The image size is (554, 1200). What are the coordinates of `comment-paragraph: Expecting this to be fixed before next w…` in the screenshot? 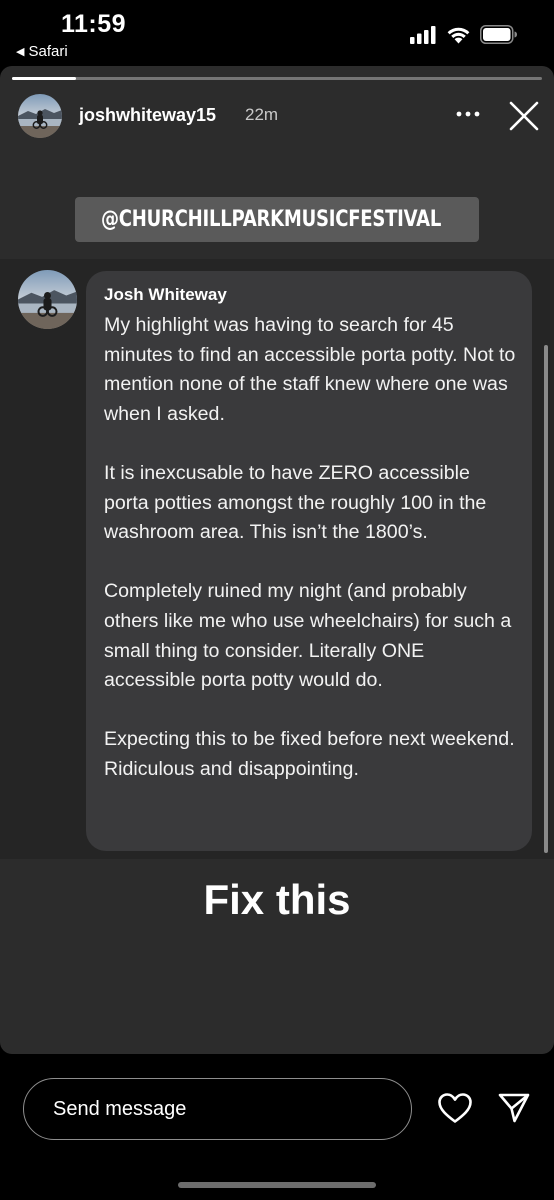 It's located at (309, 754).